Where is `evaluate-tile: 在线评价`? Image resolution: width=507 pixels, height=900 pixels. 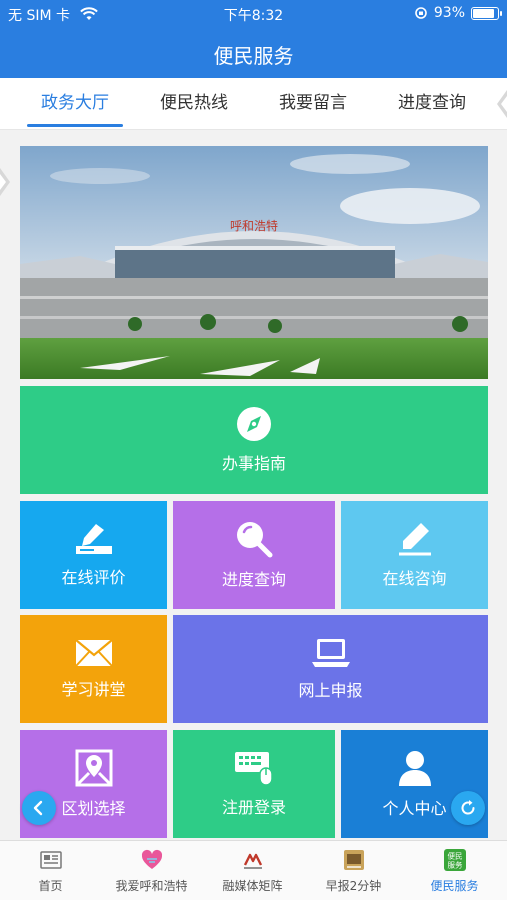
evaluate-tile: 在线评价 is located at coordinates (93, 555).